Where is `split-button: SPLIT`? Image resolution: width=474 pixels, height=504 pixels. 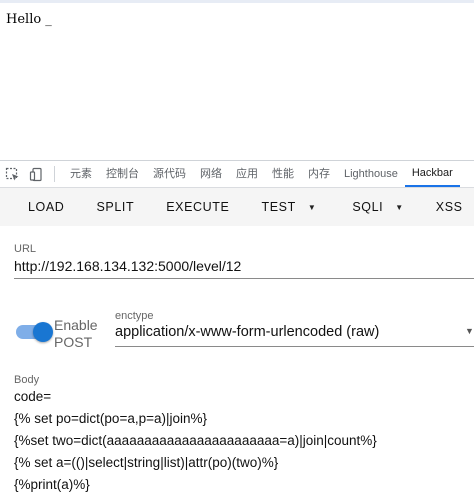 split-button: SPLIT is located at coordinates (115, 207).